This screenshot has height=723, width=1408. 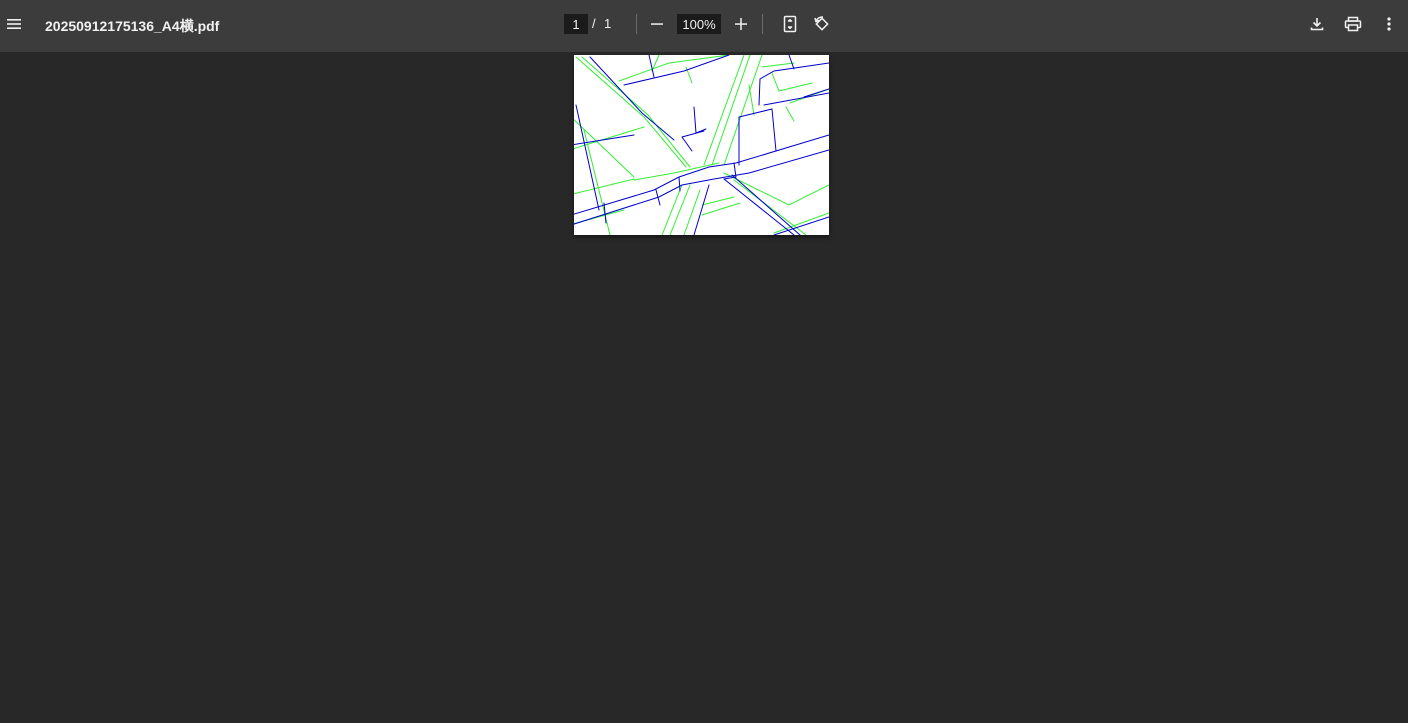 I want to click on print-button, so click(x=1353, y=24).